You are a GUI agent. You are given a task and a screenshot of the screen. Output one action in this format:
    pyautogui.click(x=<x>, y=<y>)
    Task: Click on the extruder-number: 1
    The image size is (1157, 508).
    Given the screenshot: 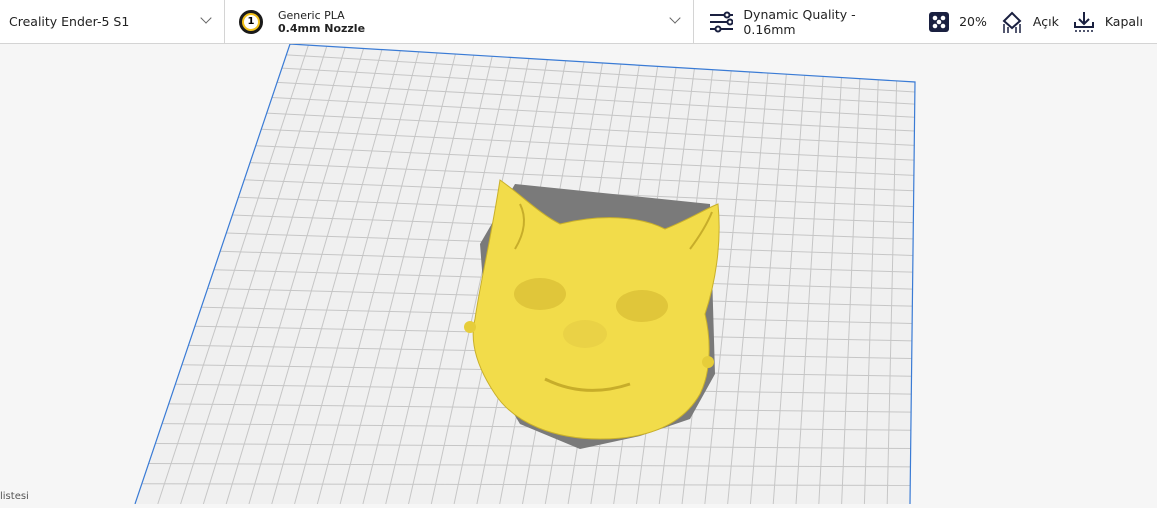 What is the action you would take?
    pyautogui.click(x=251, y=21)
    